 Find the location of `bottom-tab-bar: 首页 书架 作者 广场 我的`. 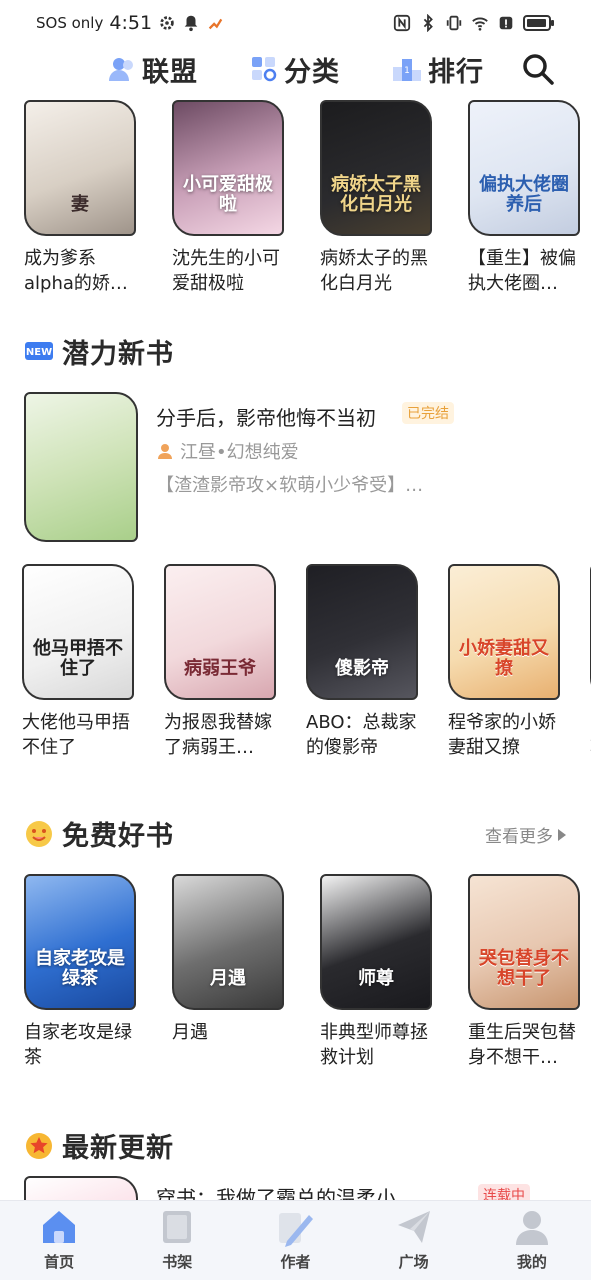

bottom-tab-bar: 首页 书架 作者 广场 我的 is located at coordinates (295, 1240).